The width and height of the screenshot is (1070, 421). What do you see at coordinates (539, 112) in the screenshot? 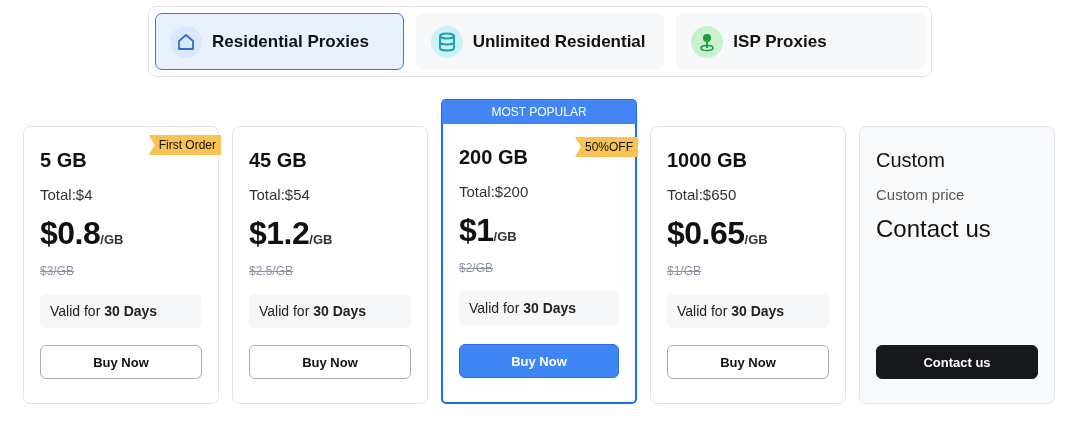
I see `popular-banner: MOST POPULAR` at bounding box center [539, 112].